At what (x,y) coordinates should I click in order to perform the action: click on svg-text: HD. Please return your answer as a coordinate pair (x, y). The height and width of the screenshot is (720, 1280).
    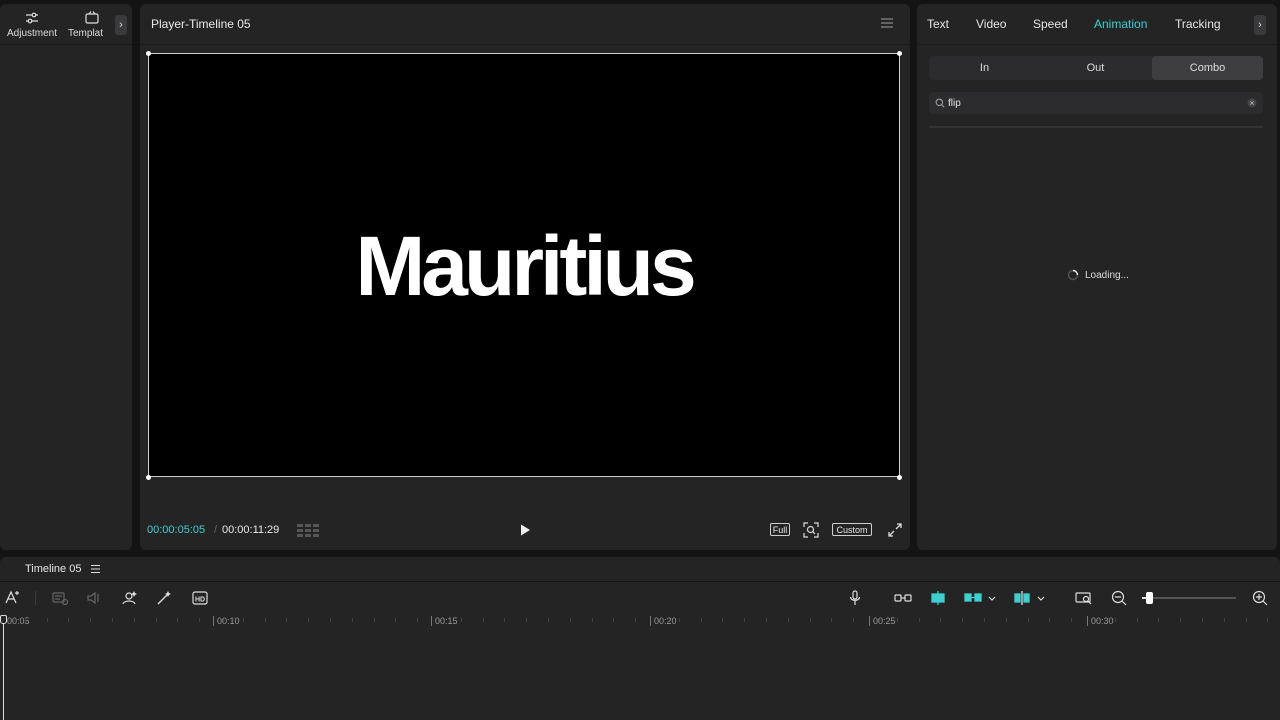
    Looking at the image, I should click on (200, 600).